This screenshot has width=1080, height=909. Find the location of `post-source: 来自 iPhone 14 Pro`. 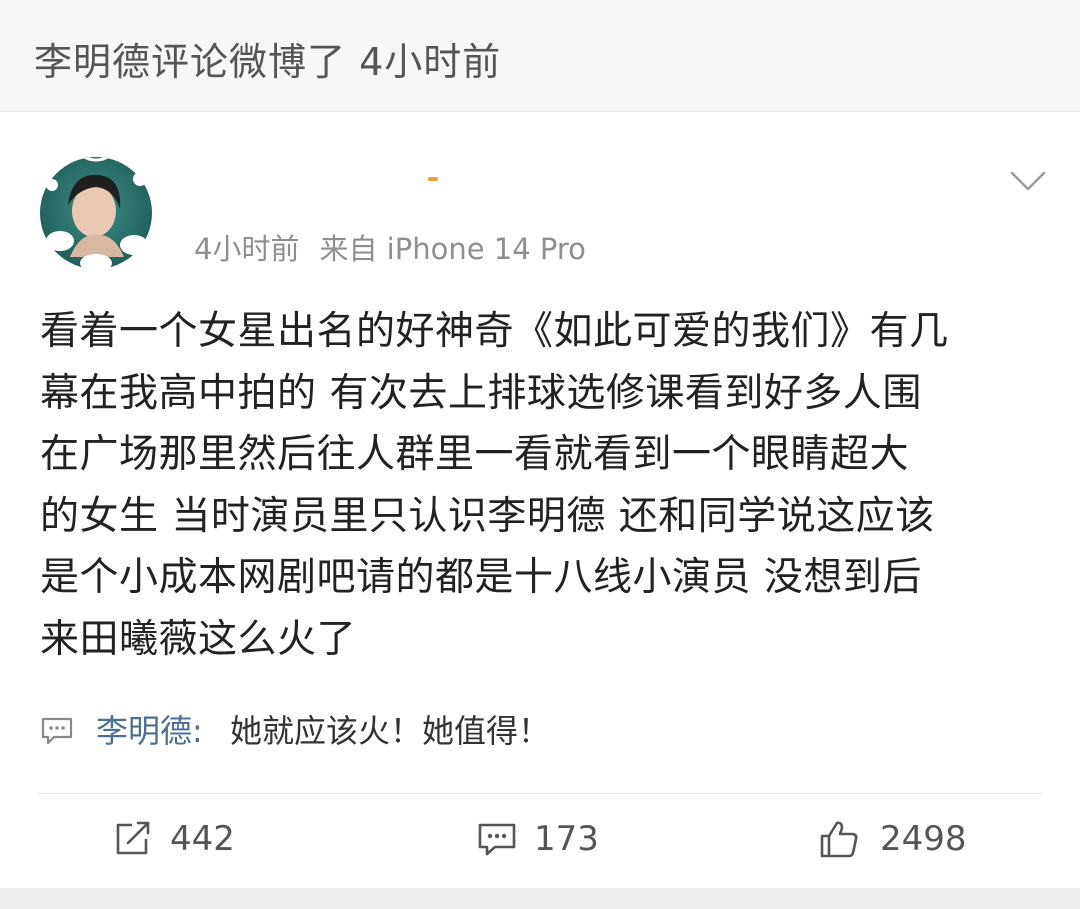

post-source: 来自 iPhone 14 Pro is located at coordinates (452, 249).